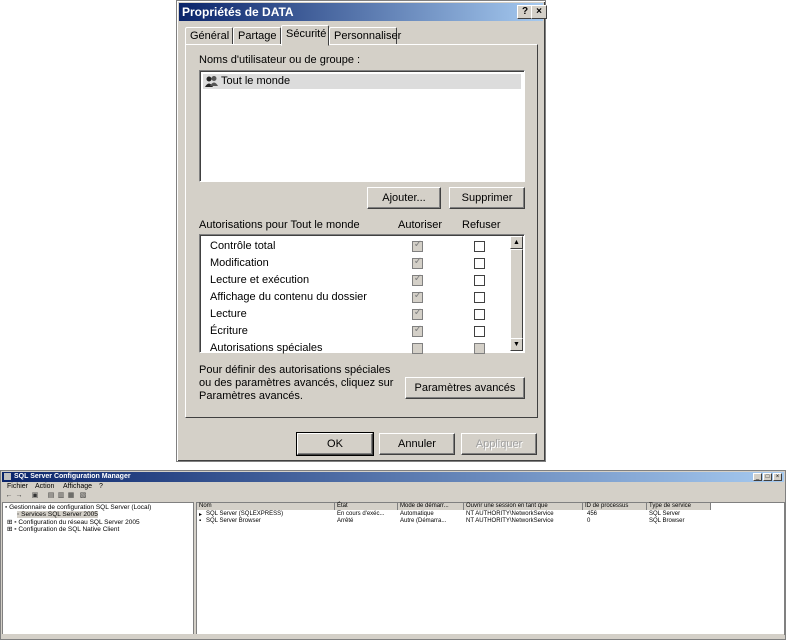 The width and height of the screenshot is (786, 640). What do you see at coordinates (101, 486) in the screenshot?
I see `menu-help: ?` at bounding box center [101, 486].